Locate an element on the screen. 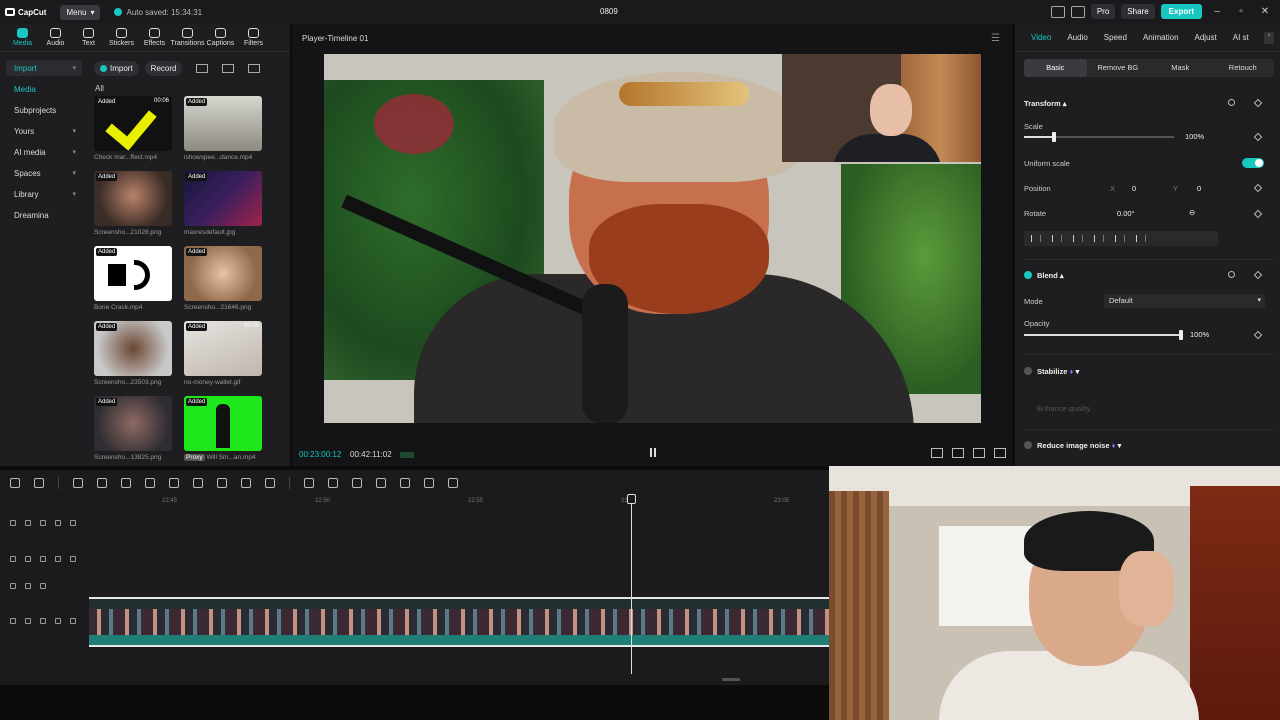  pro-button: Pro is located at coordinates (1103, 11).